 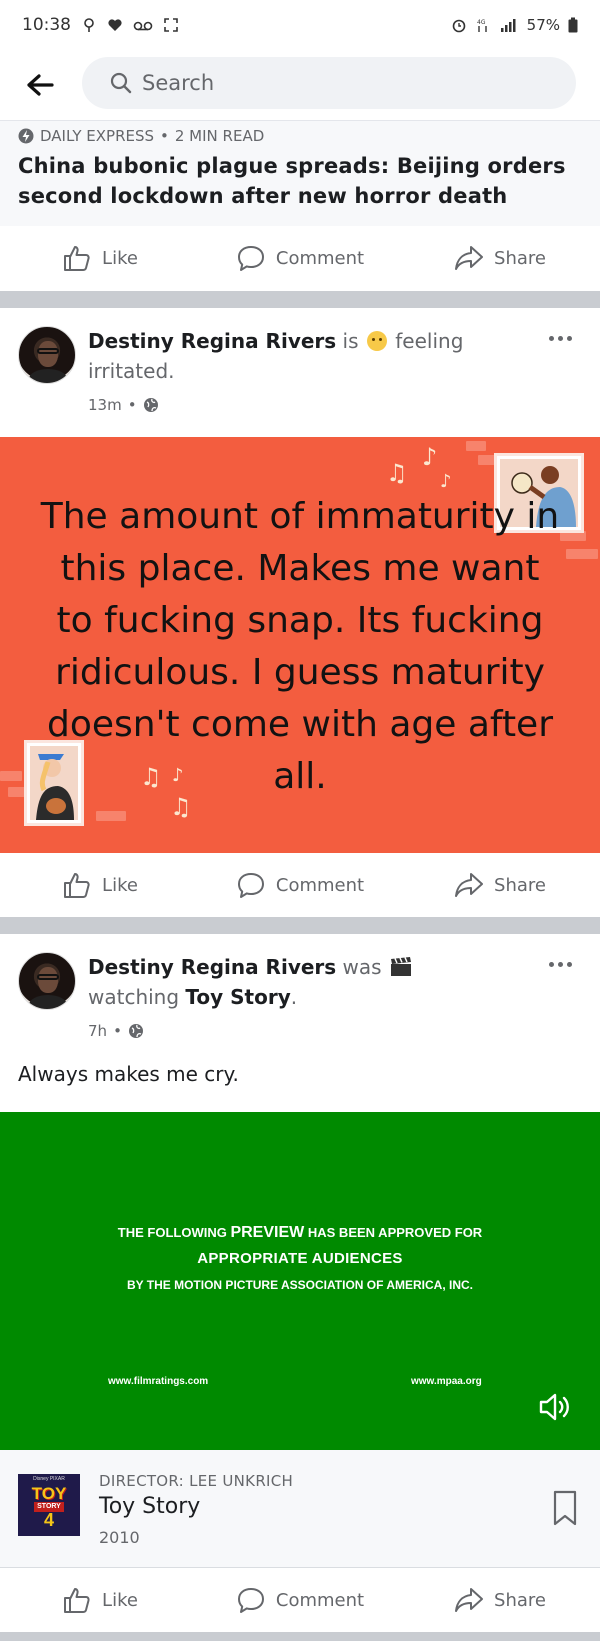 What do you see at coordinates (143, 26) in the screenshot?
I see `voicemail-icon` at bounding box center [143, 26].